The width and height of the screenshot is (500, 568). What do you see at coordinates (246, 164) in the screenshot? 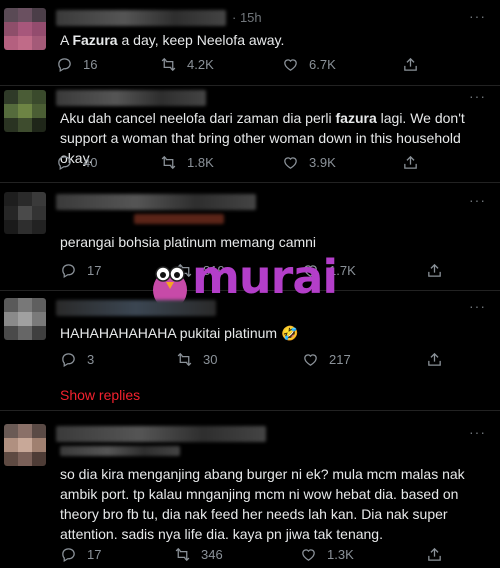
I see `tweet-actions: 40 1.8K 3.9K` at bounding box center [246, 164].